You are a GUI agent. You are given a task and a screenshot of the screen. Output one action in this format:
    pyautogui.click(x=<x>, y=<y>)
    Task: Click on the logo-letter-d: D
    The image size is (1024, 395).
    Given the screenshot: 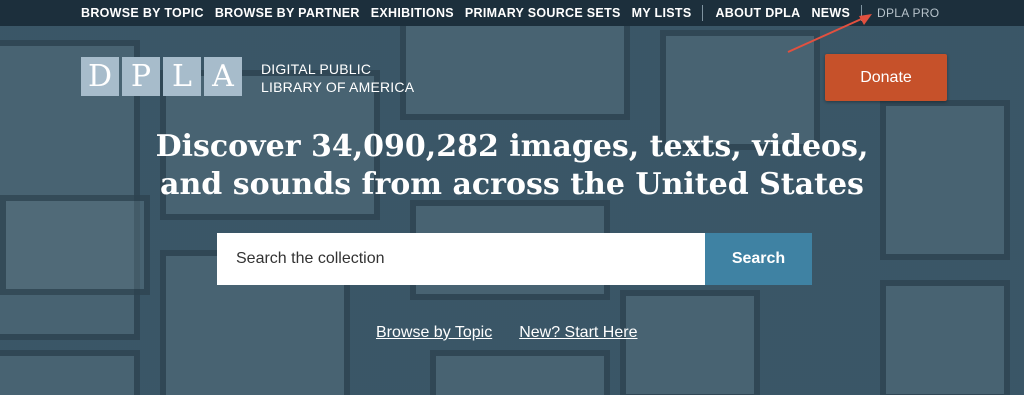 What is the action you would take?
    pyautogui.click(x=100, y=76)
    